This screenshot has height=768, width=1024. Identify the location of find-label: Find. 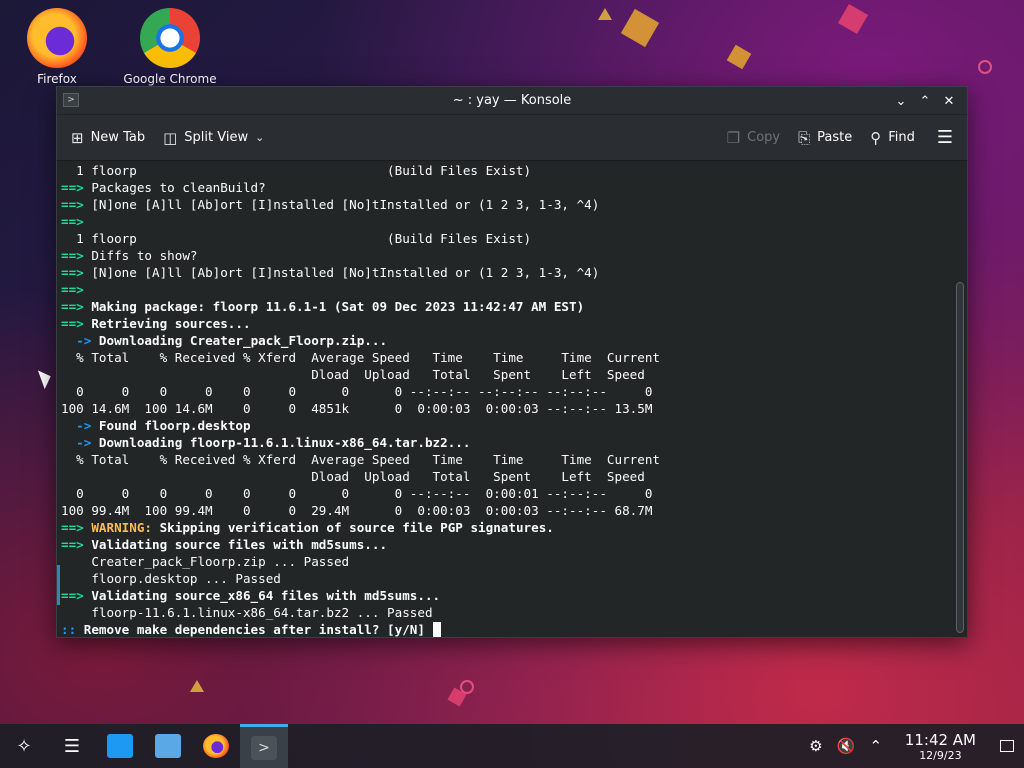
(901, 137).